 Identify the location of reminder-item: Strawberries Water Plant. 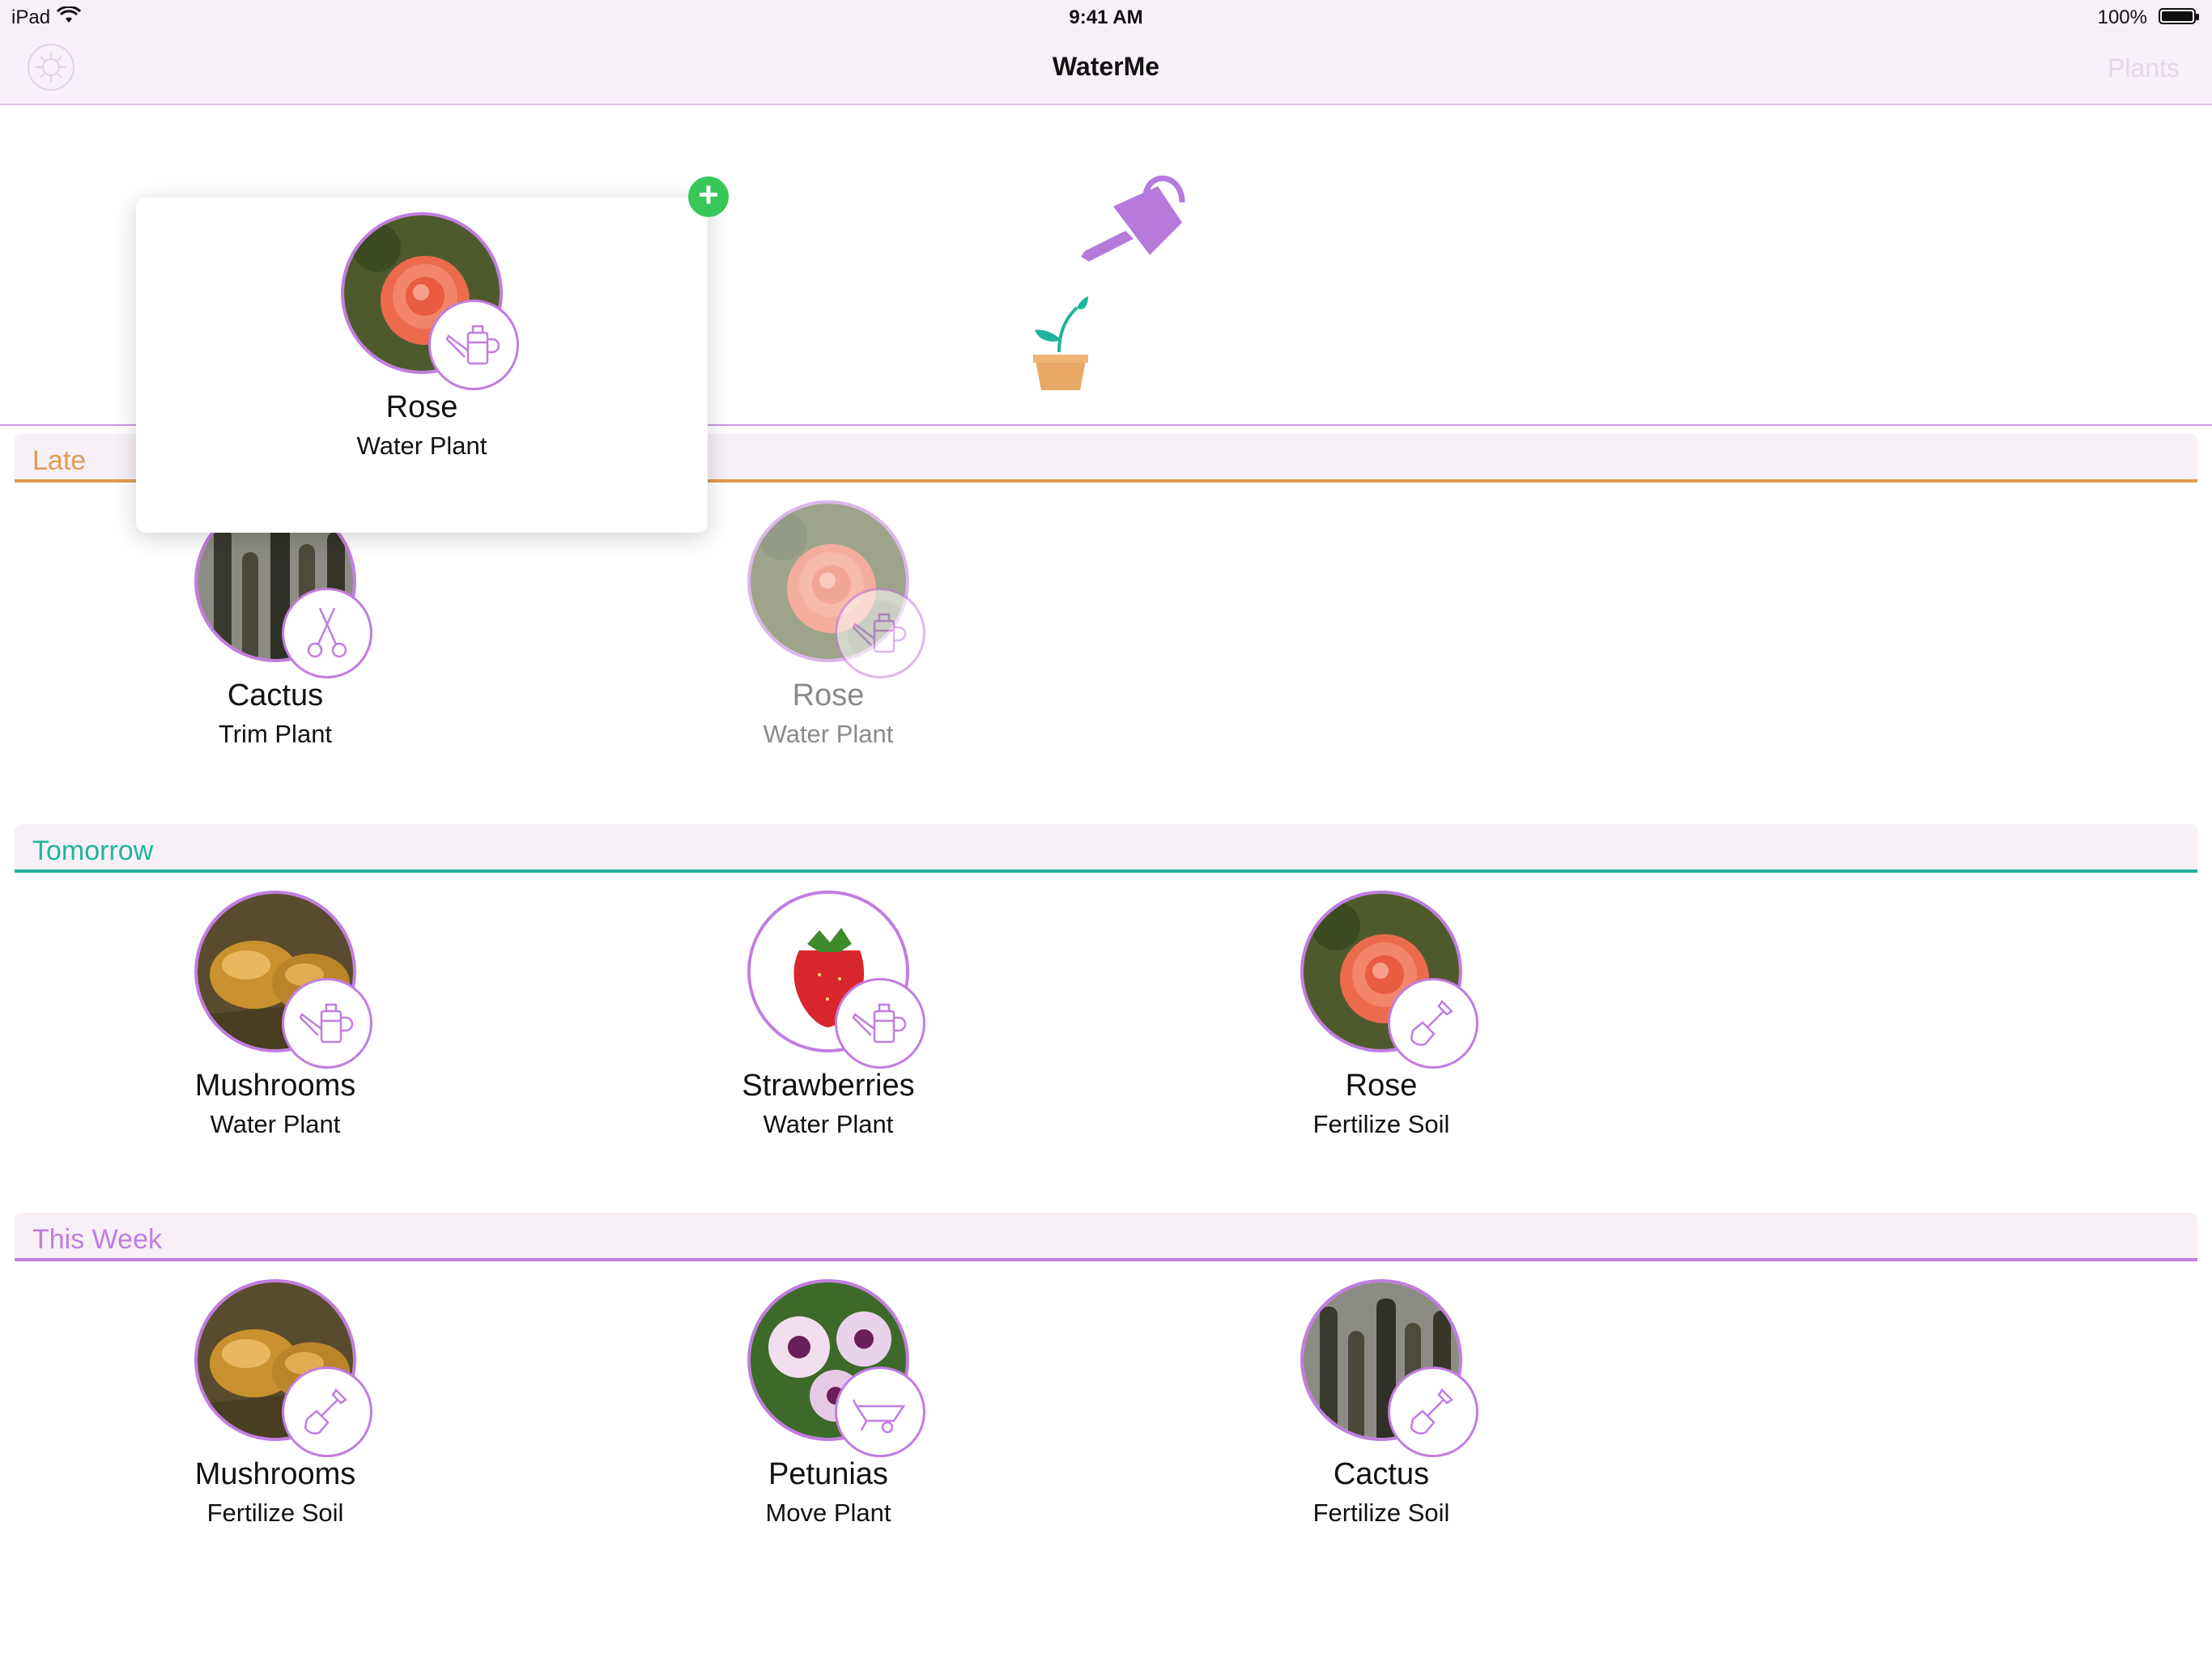
(828, 1015).